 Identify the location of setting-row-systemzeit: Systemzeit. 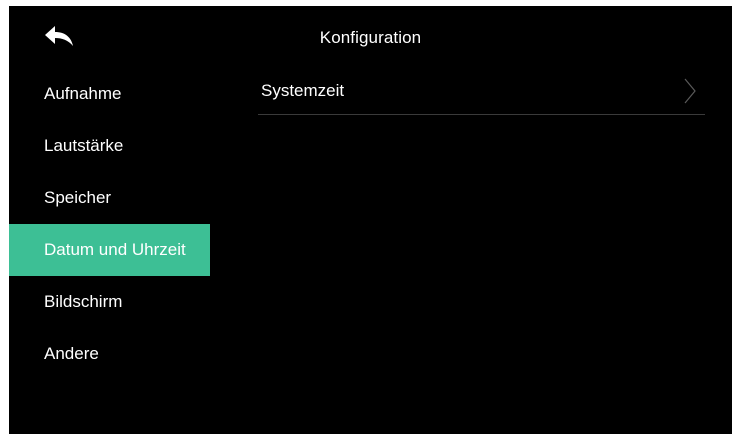
(481, 91).